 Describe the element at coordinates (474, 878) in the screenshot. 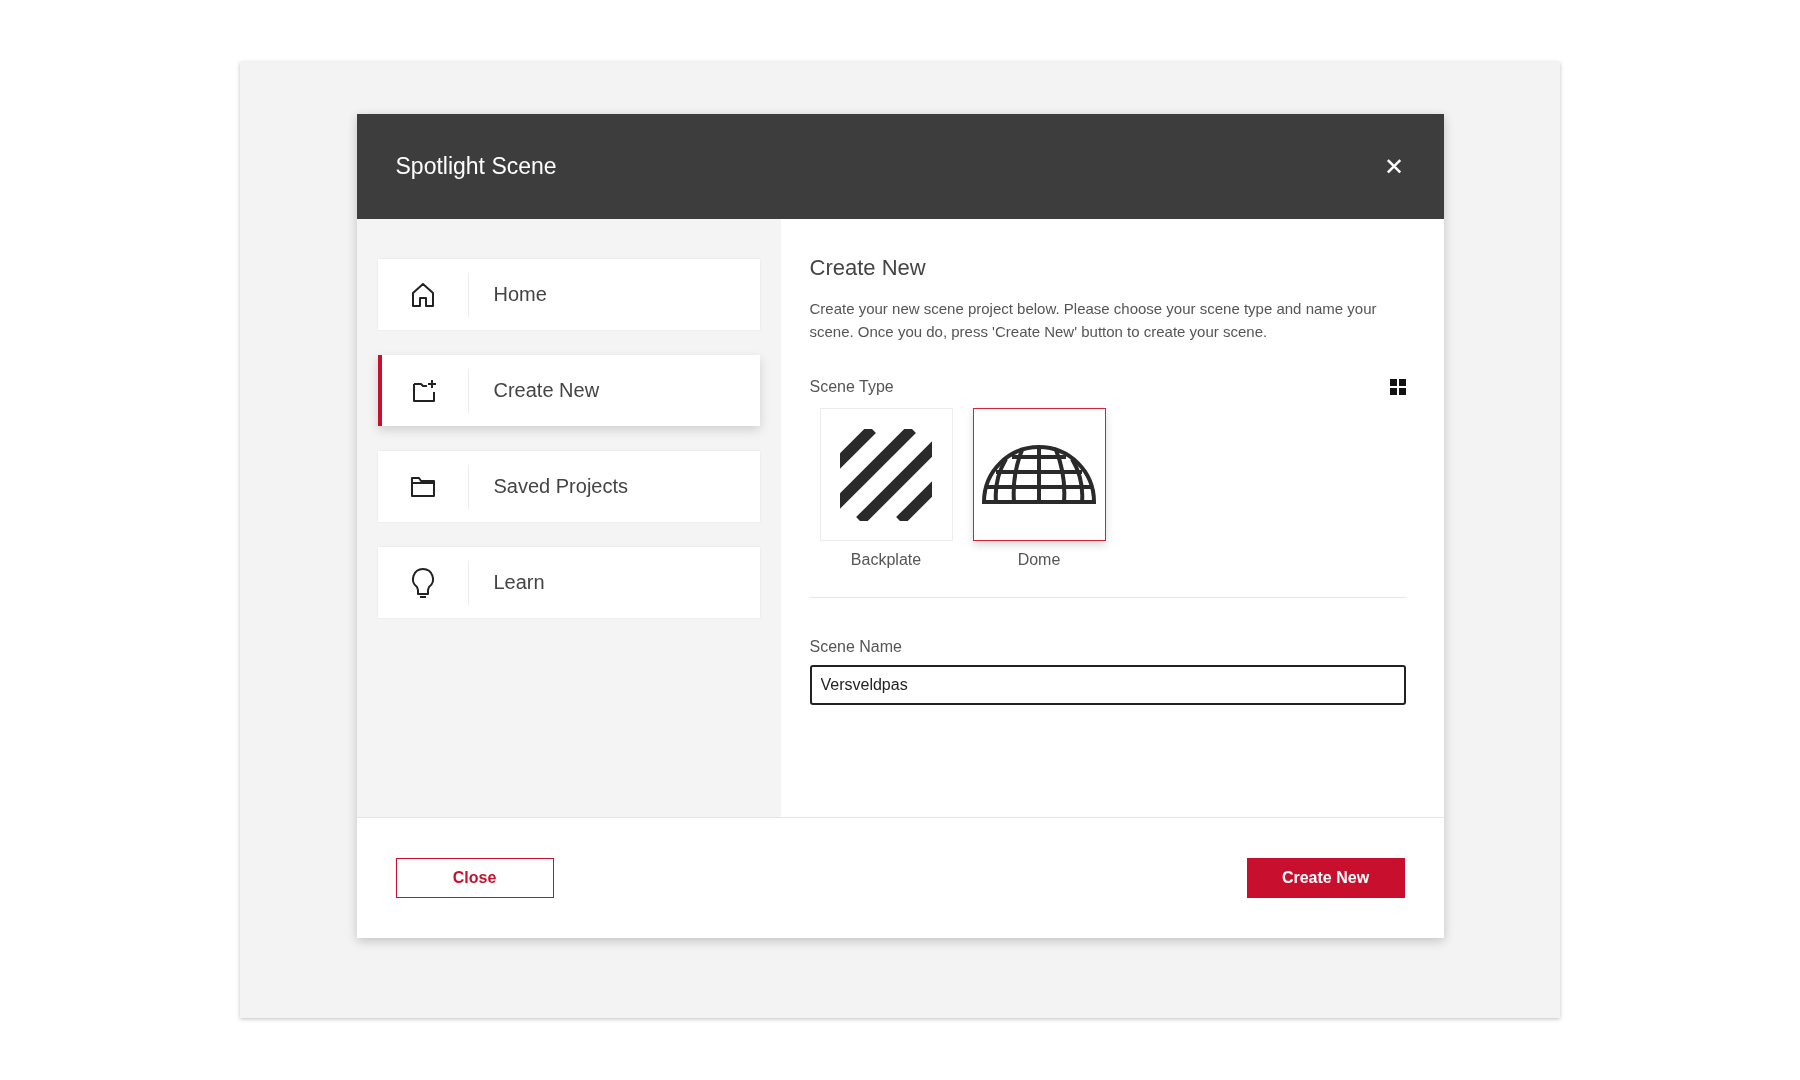

I see `close-dialog-button: Close` at that location.